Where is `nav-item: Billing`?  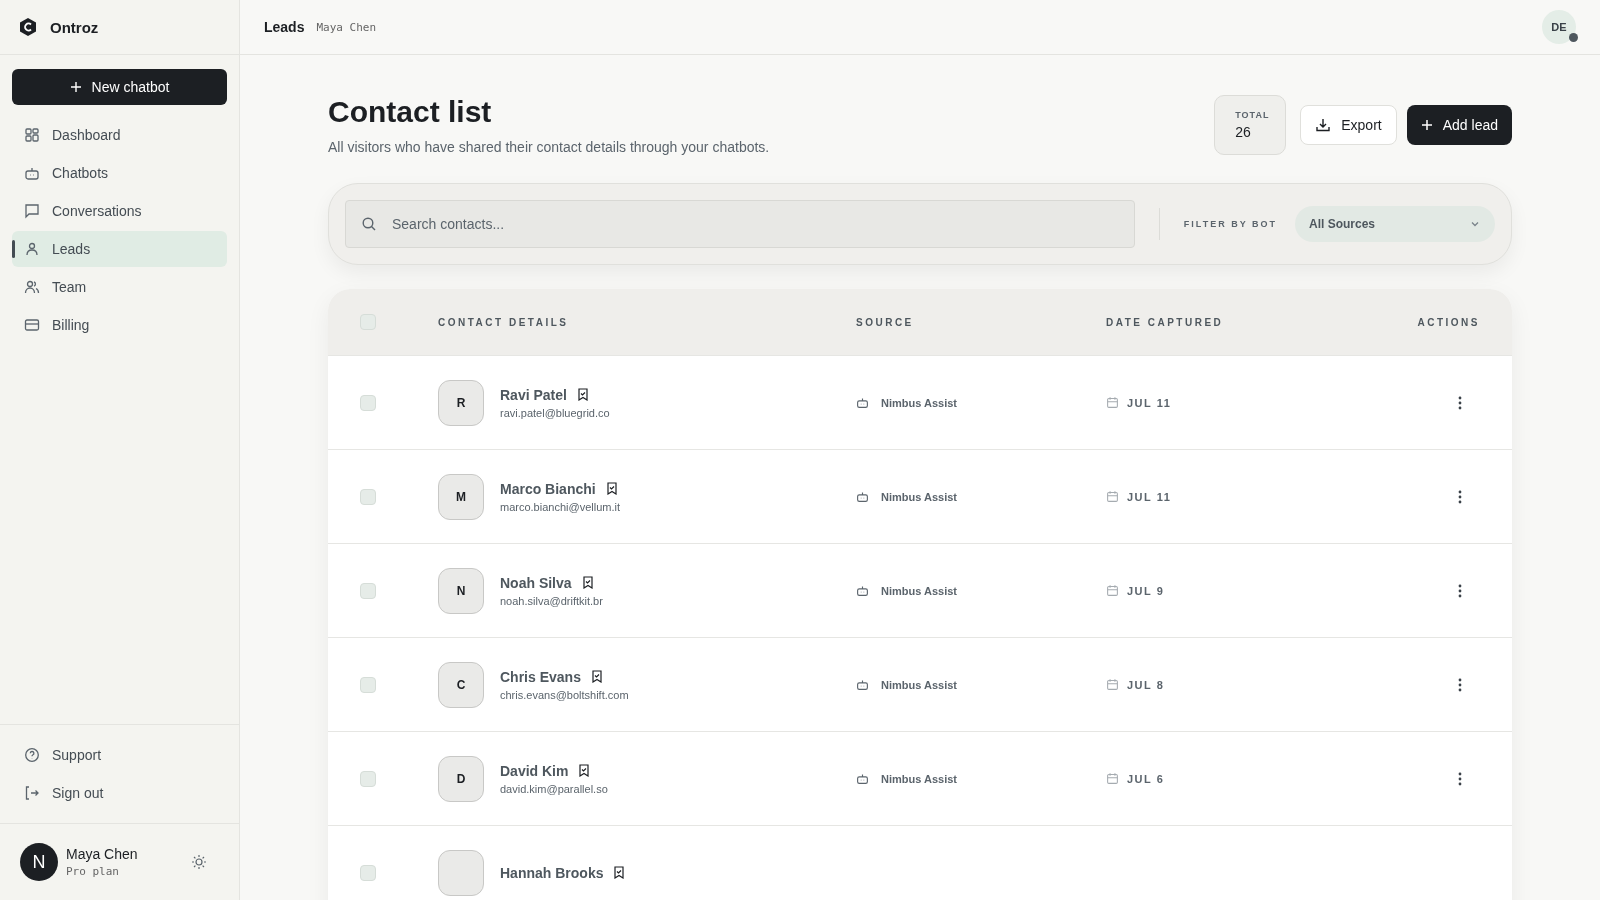
nav-item: Billing is located at coordinates (119, 325).